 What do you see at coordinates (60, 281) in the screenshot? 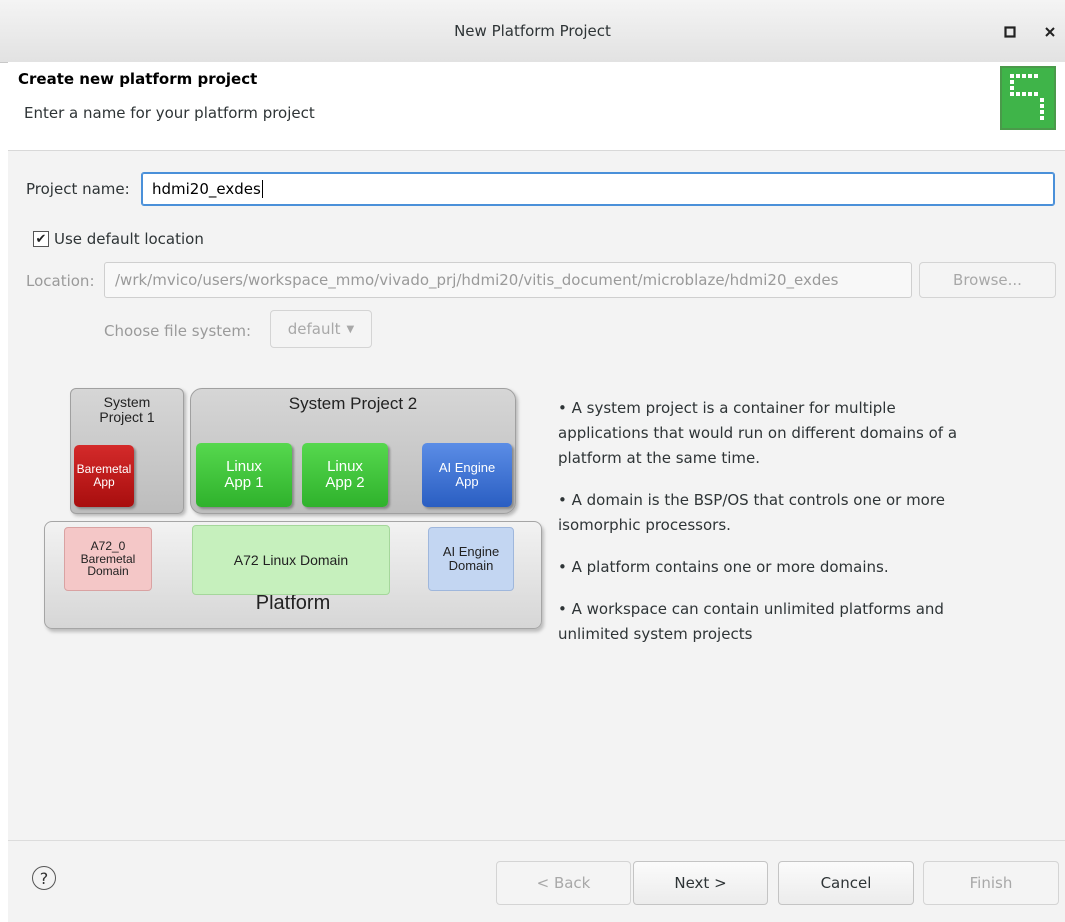
I see `location-label: Location:` at bounding box center [60, 281].